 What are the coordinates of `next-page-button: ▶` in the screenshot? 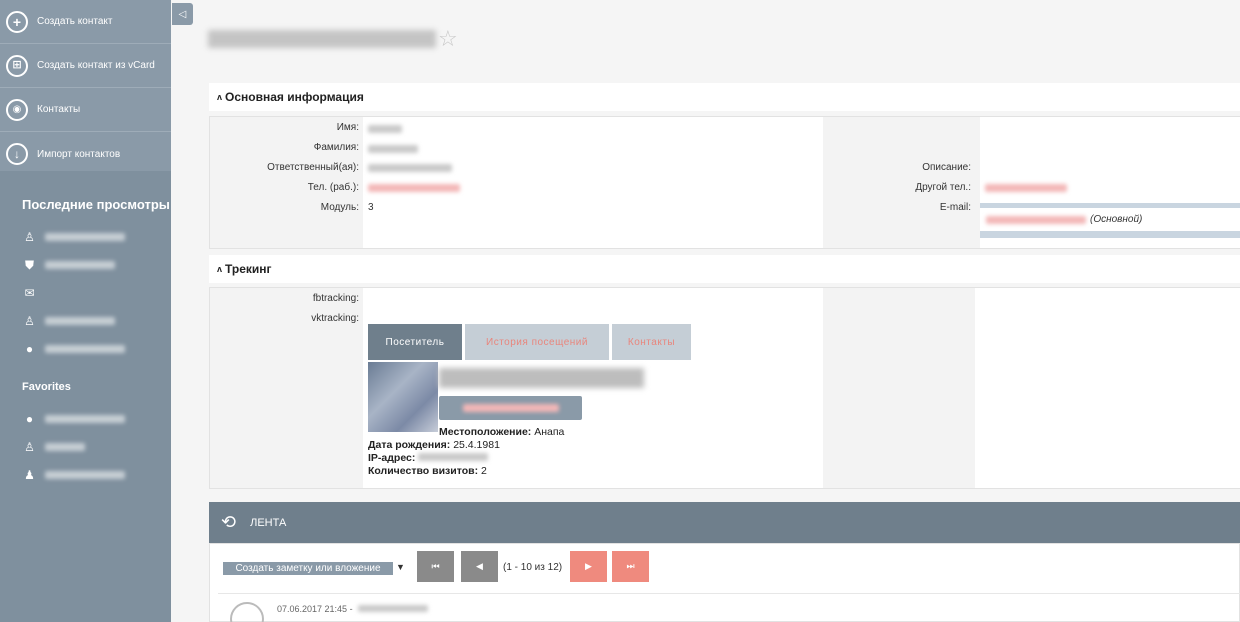 It's located at (588, 566).